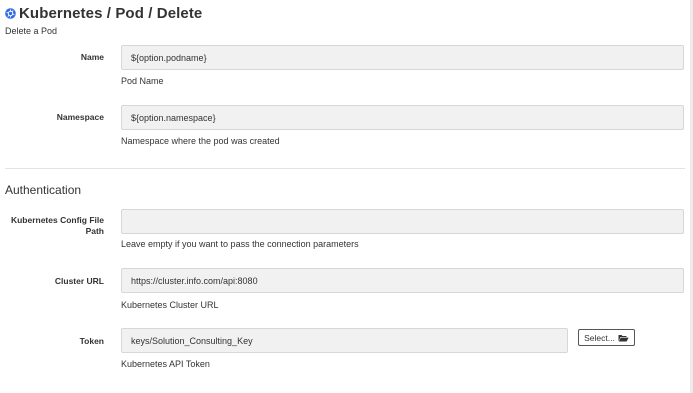 Image resolution: width=693 pixels, height=393 pixels. What do you see at coordinates (79, 281) in the screenshot?
I see `cluster-url-label: Cluster URL` at bounding box center [79, 281].